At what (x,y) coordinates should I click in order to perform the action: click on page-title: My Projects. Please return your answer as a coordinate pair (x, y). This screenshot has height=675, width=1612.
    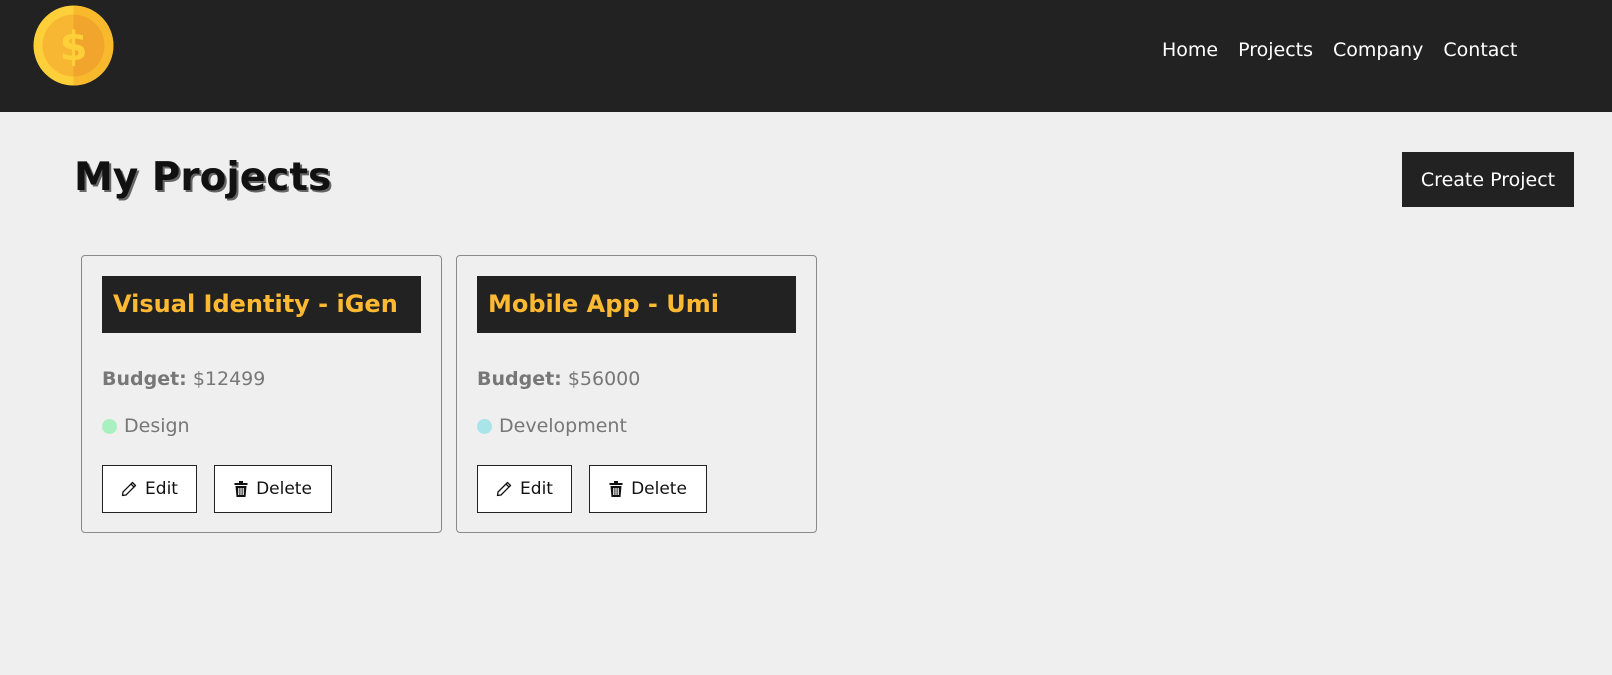
    Looking at the image, I should click on (203, 177).